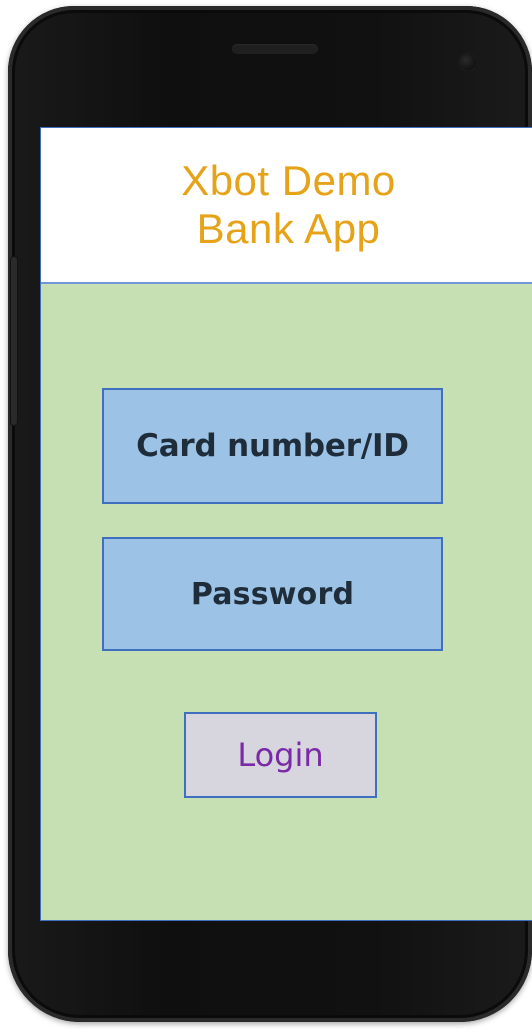 The height and width of the screenshot is (1029, 532). Describe the element at coordinates (468, 62) in the screenshot. I see `front-camera-icon` at that location.